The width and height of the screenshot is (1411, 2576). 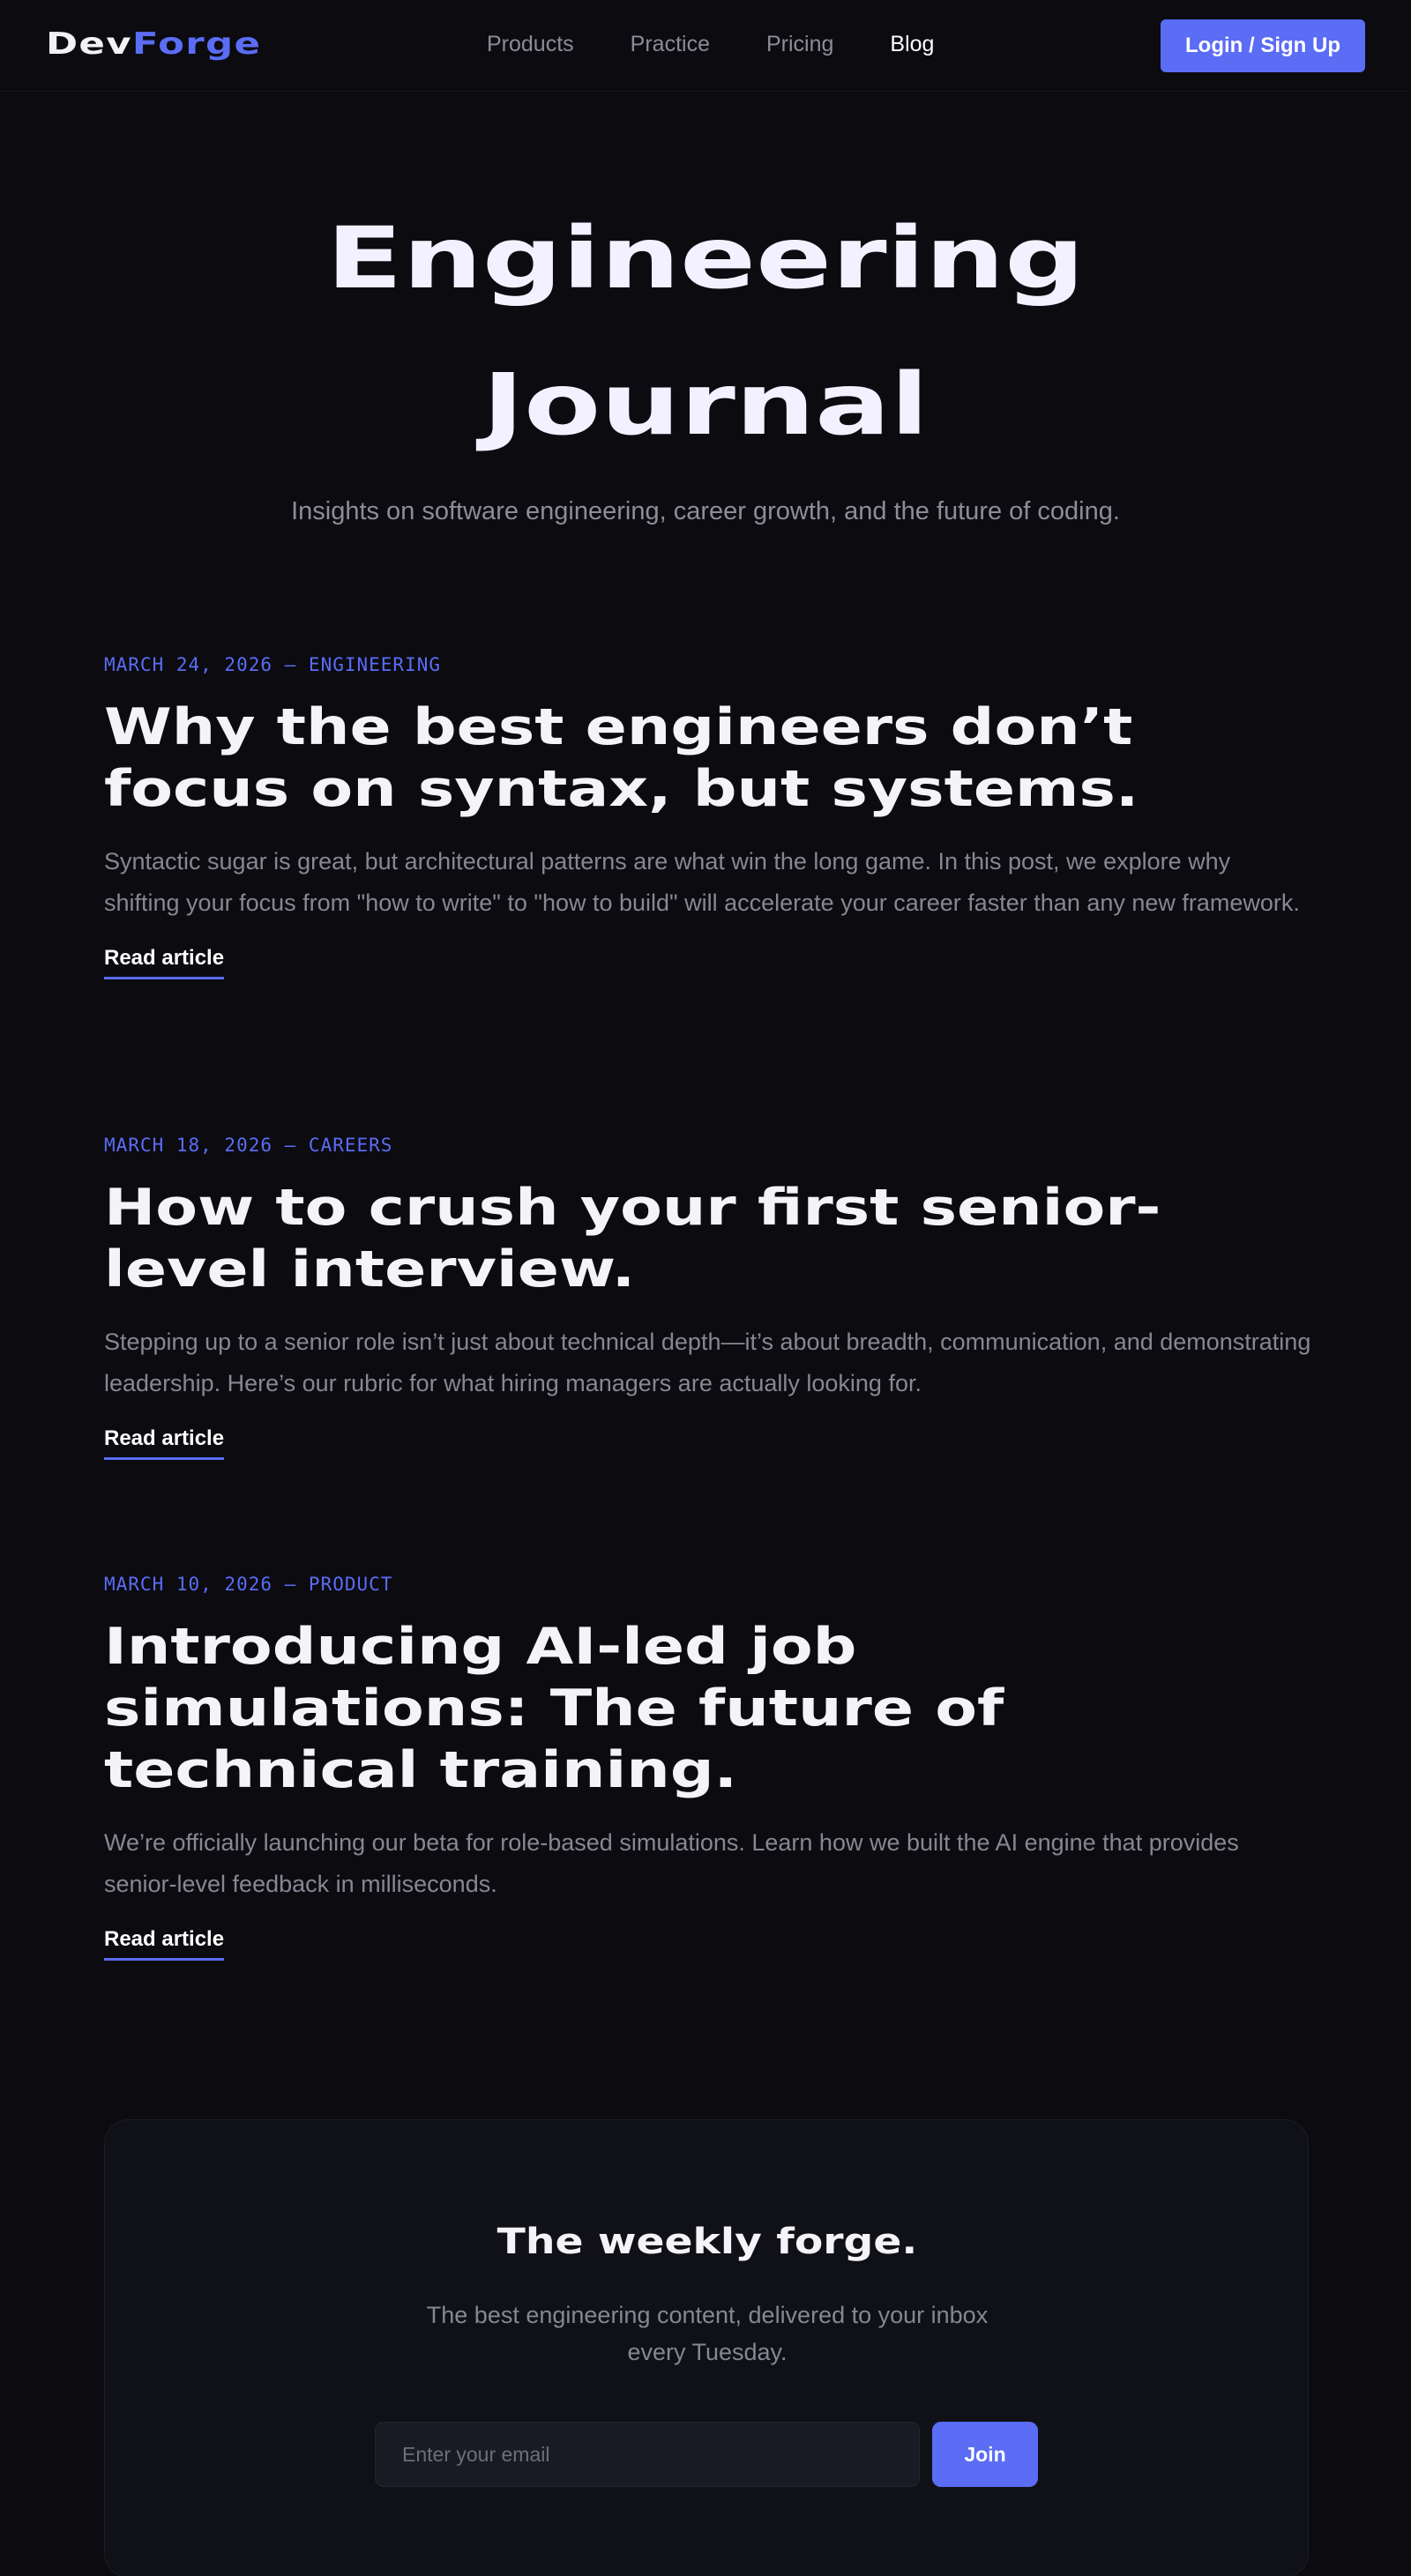 I want to click on logo: DevForge, so click(x=153, y=44).